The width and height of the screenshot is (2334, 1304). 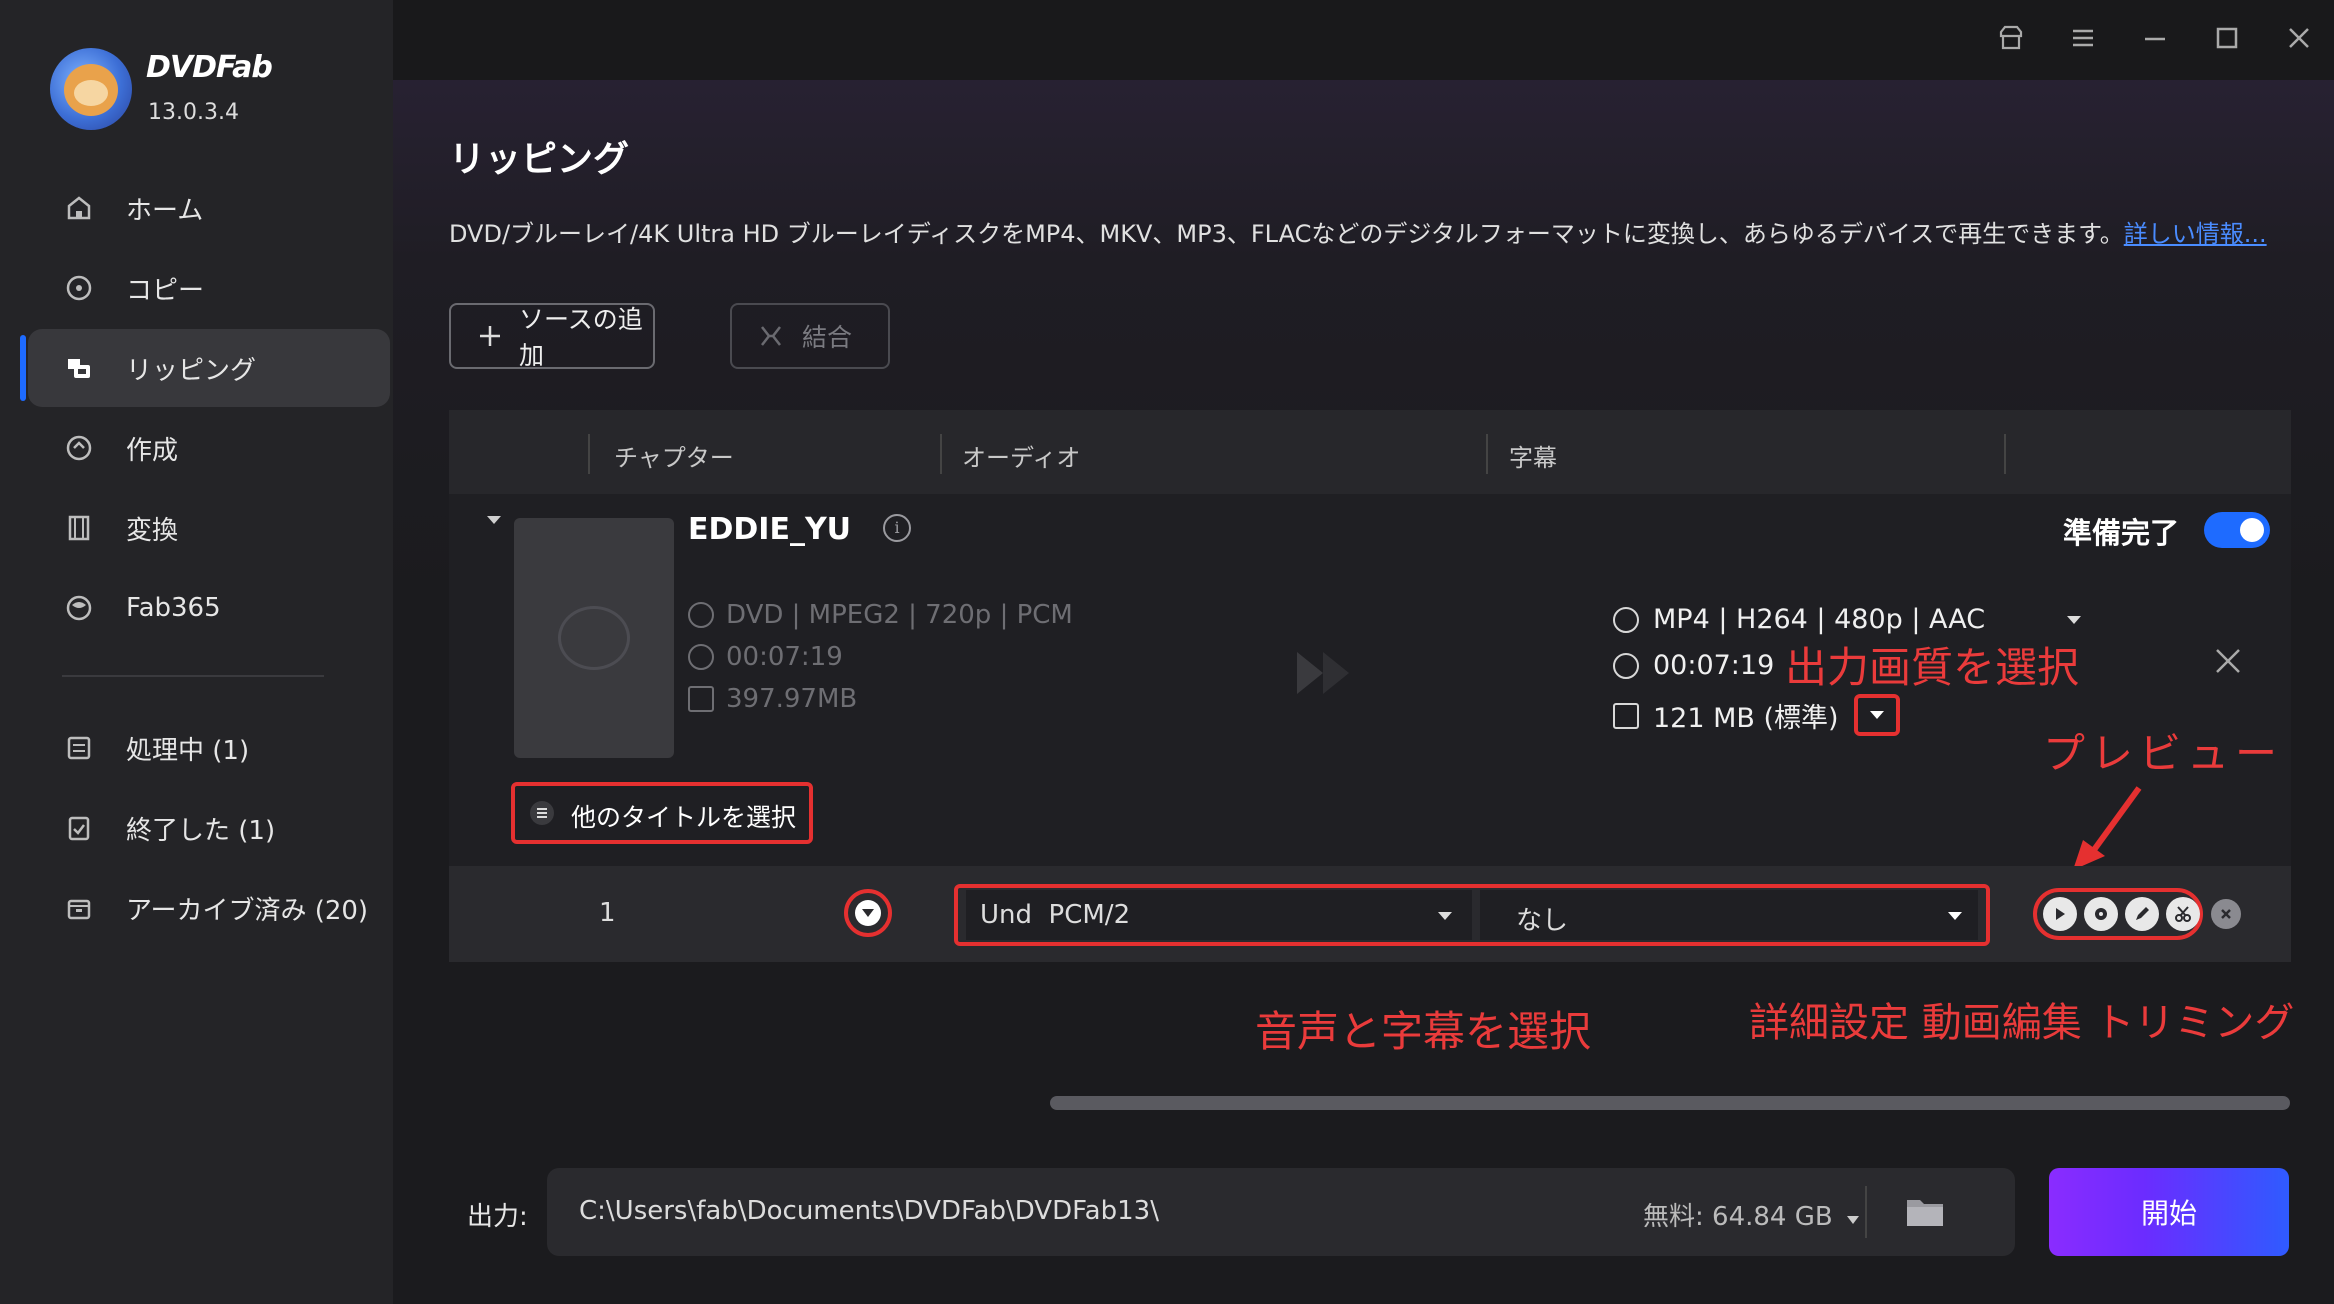 What do you see at coordinates (2060, 914) in the screenshot?
I see `preview-play-icon` at bounding box center [2060, 914].